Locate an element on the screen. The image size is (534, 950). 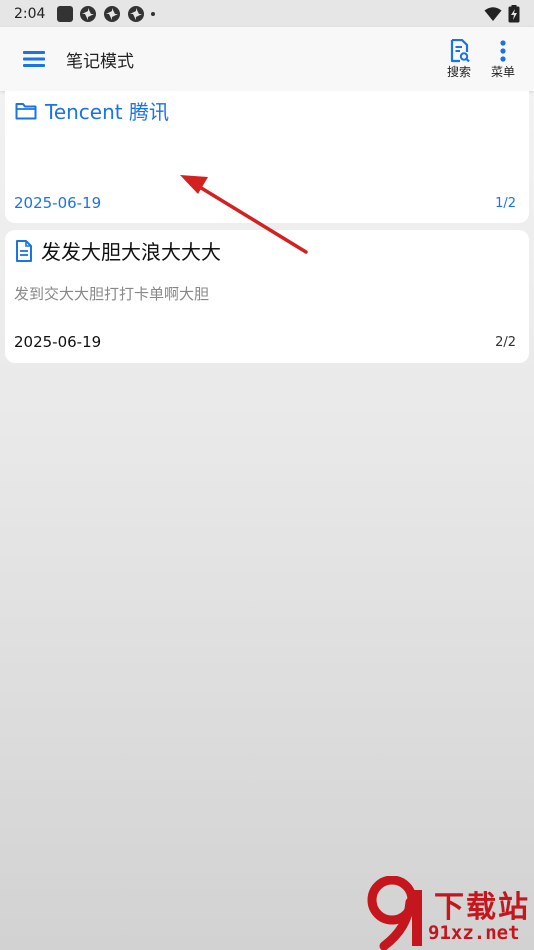
note-title-text: Tencent 腾讯 is located at coordinates (107, 112).